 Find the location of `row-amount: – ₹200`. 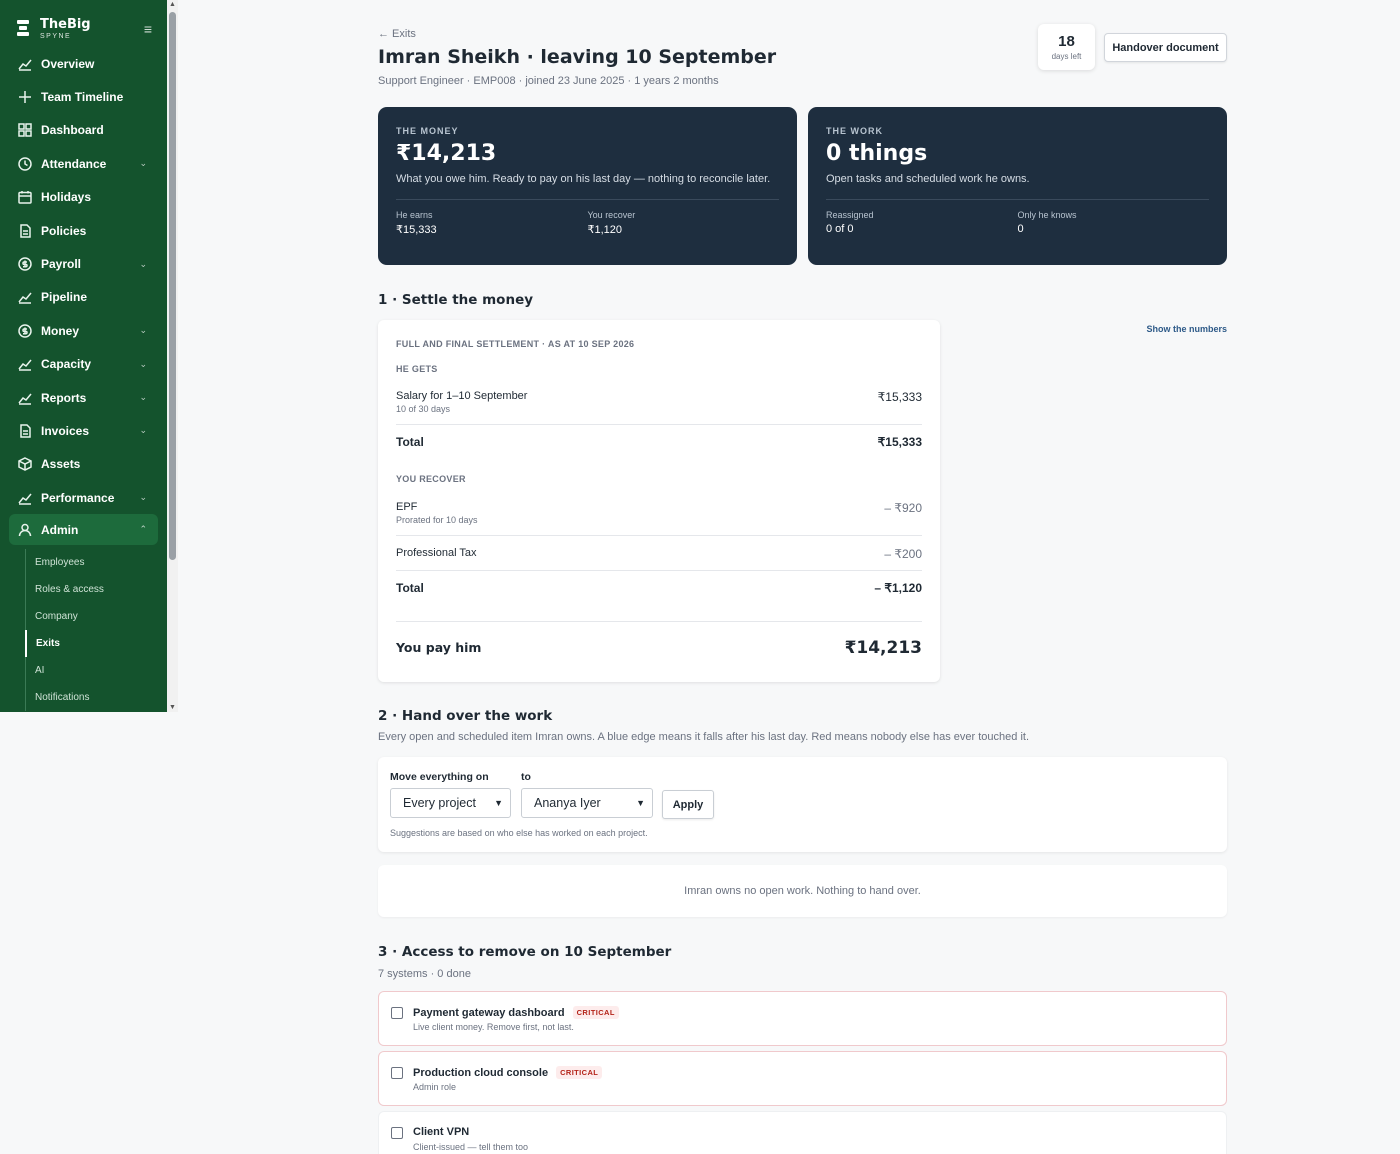

row-amount: – ₹200 is located at coordinates (903, 554).